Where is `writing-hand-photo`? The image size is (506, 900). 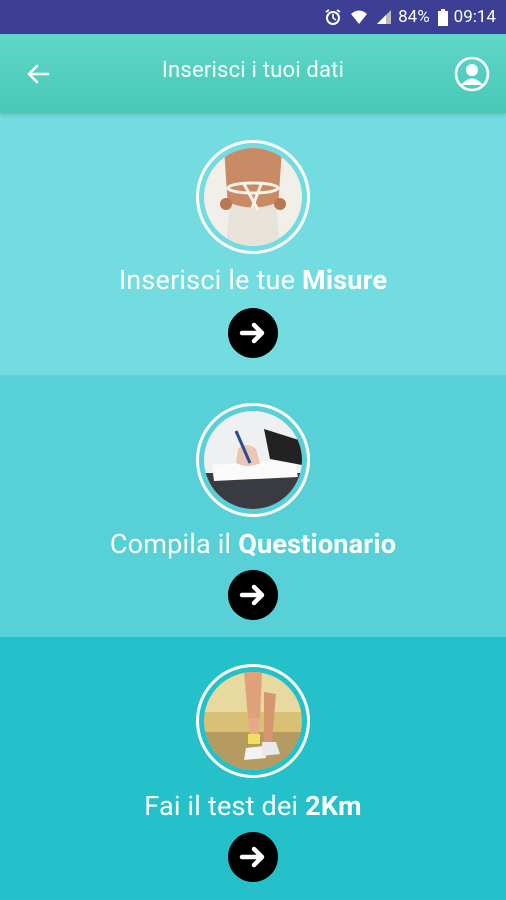
writing-hand-photo is located at coordinates (253, 460).